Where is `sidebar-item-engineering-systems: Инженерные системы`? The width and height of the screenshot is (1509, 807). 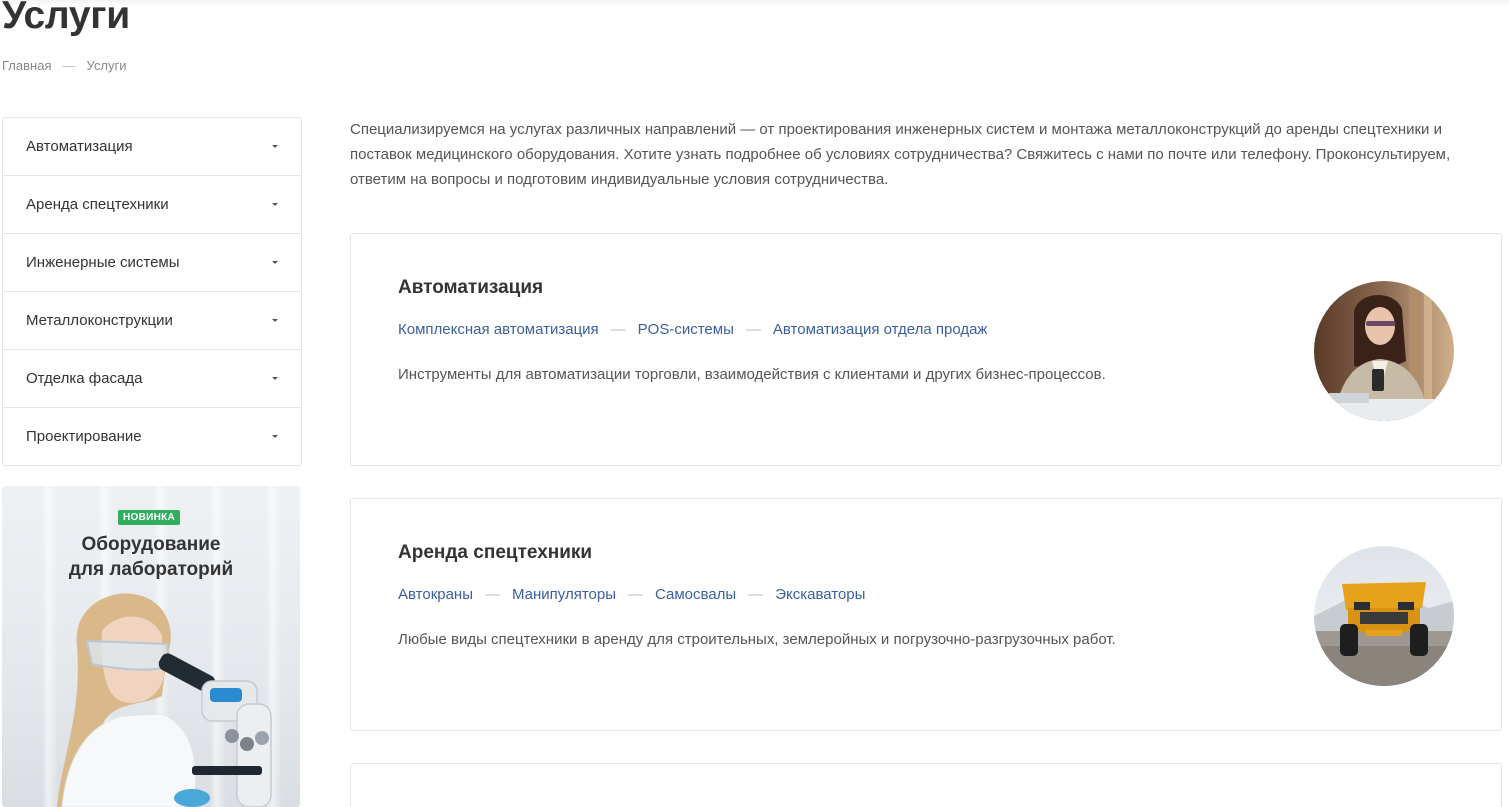 sidebar-item-engineering-systems: Инженерные системы is located at coordinates (152, 263).